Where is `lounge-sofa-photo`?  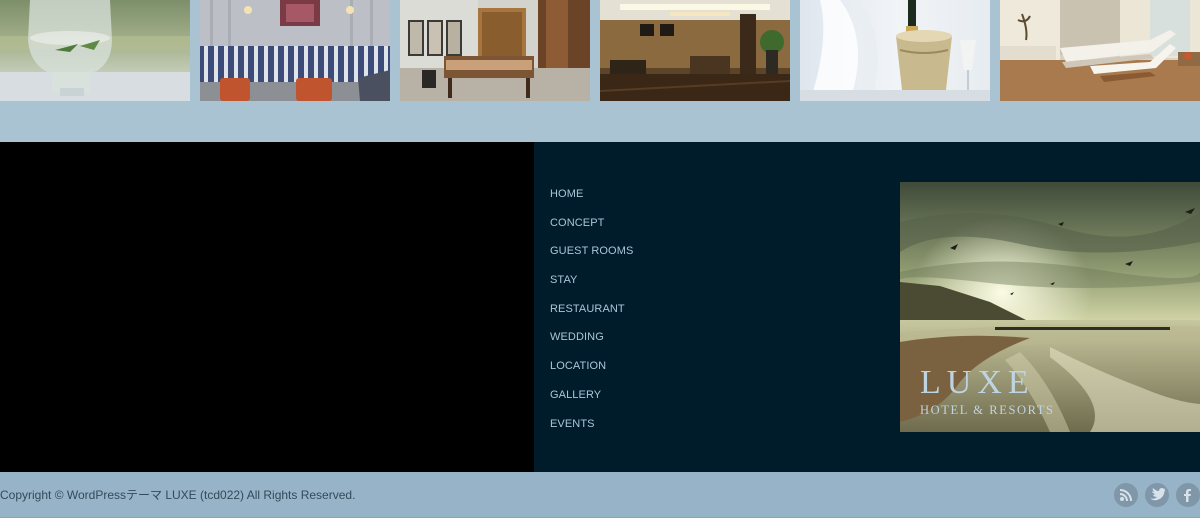 lounge-sofa-photo is located at coordinates (295, 50).